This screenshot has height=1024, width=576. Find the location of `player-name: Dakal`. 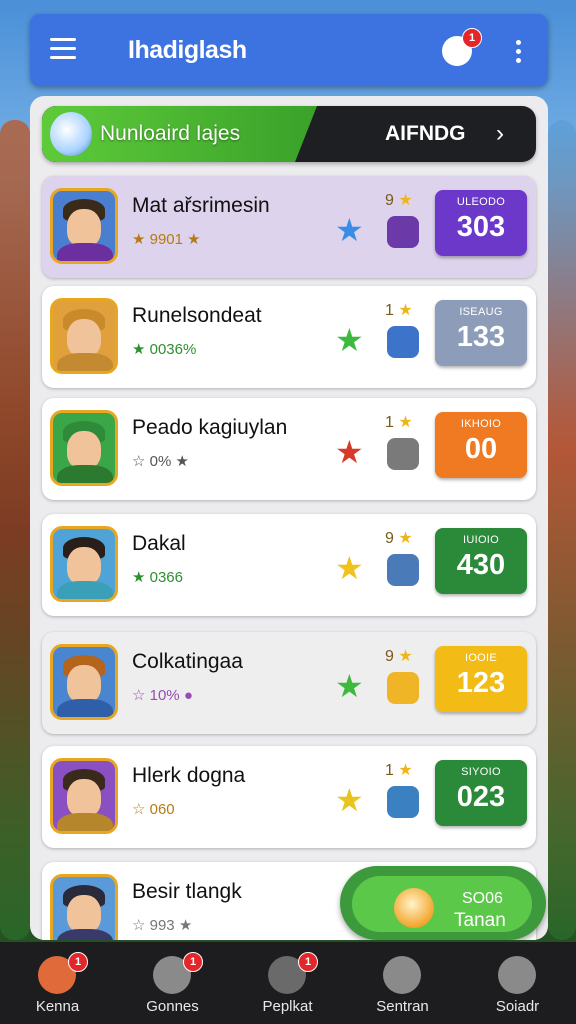

player-name: Dakal is located at coordinates (159, 543).